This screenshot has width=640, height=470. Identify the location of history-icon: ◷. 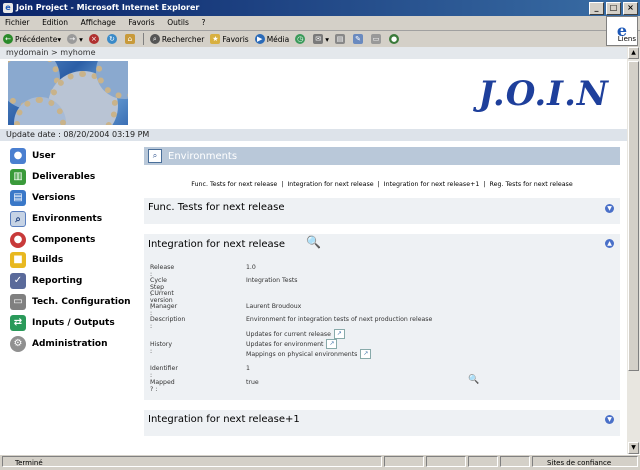
(300, 39).